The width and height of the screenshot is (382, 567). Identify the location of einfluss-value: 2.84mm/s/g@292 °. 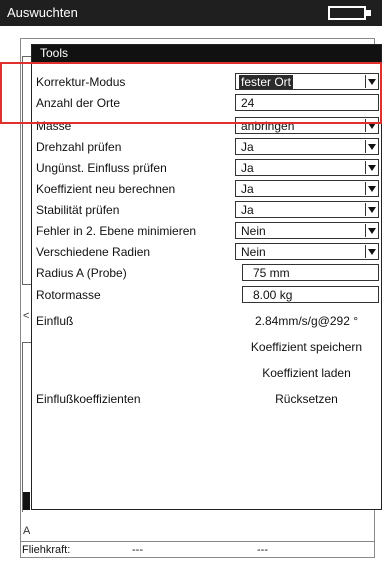
(306, 321).